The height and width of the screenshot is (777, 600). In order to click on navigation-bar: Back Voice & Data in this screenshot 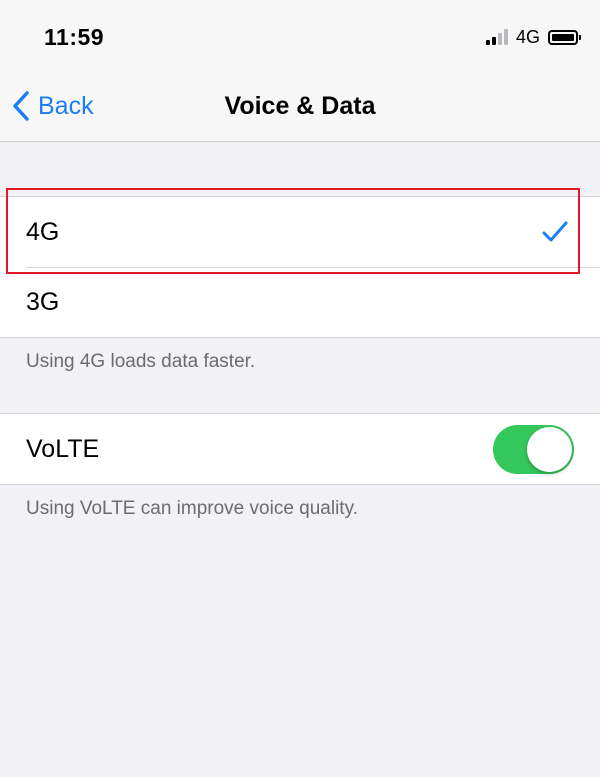, I will do `click(300, 106)`.